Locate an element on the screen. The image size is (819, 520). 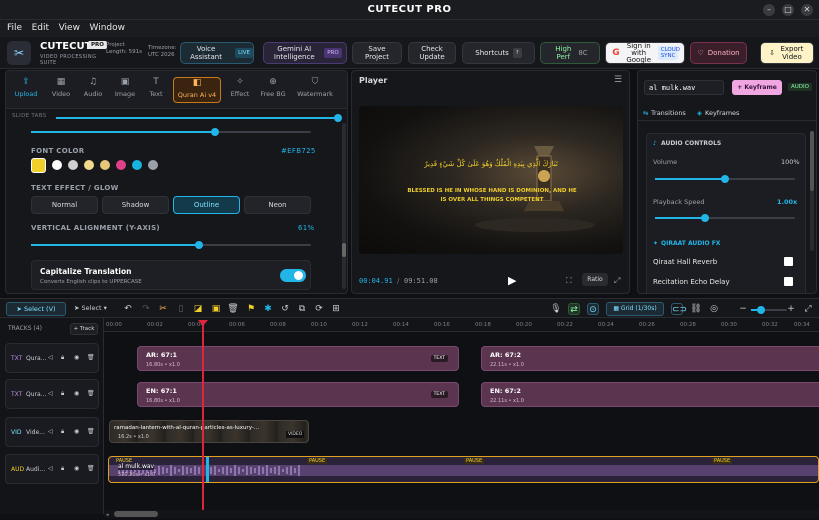
tab-free-bg: ⊕ Free BG is located at coordinates (273, 90).